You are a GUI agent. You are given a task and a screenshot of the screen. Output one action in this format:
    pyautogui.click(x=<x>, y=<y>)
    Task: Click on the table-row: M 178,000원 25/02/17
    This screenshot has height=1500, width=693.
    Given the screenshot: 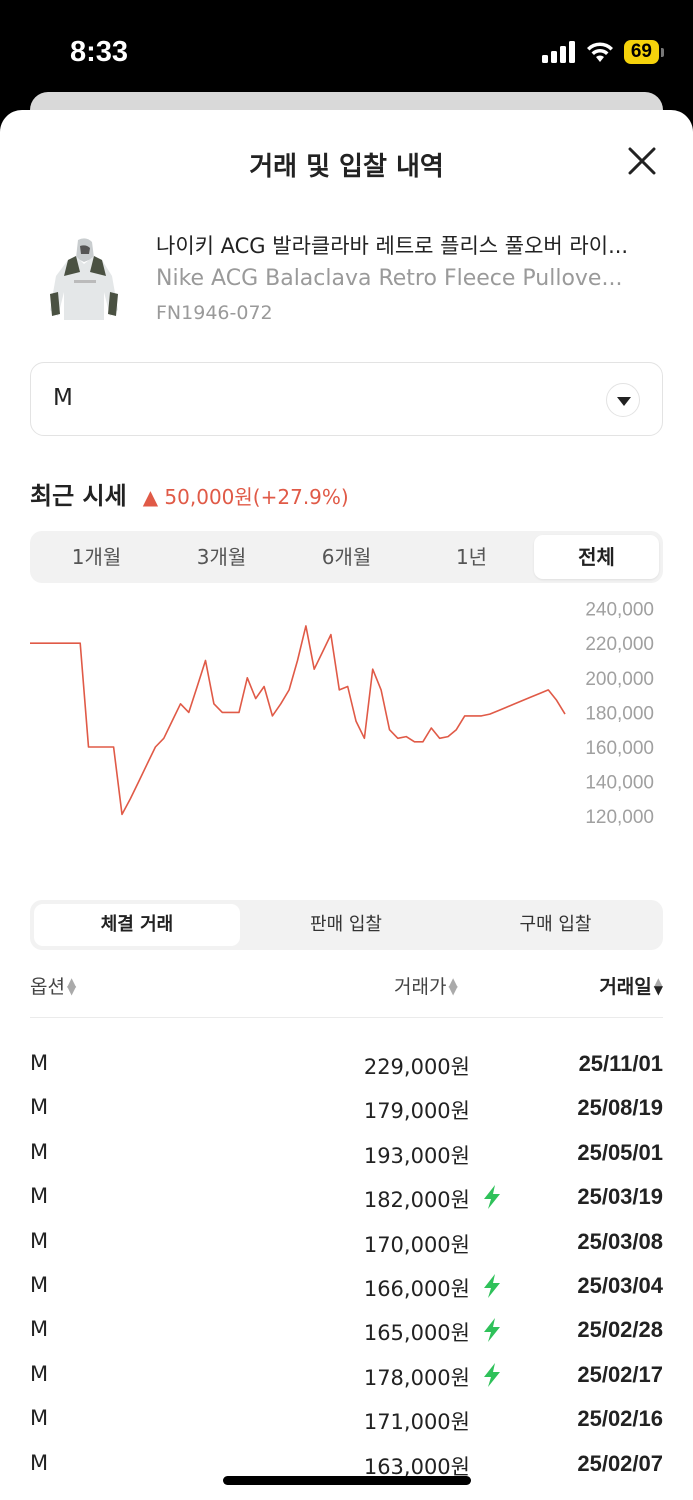 What is the action you would take?
    pyautogui.click(x=346, y=1378)
    